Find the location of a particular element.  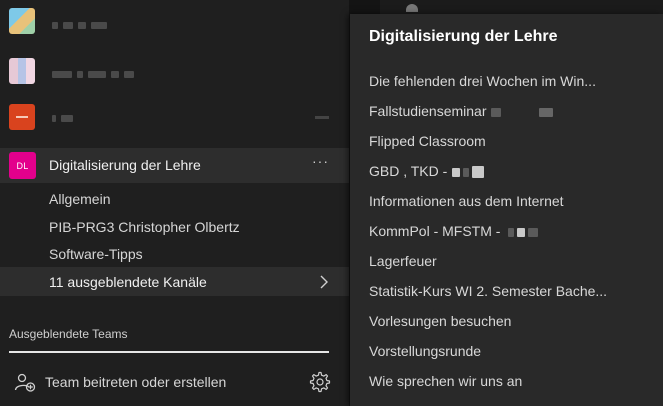

channel-item: Allgemein is located at coordinates (79, 199).